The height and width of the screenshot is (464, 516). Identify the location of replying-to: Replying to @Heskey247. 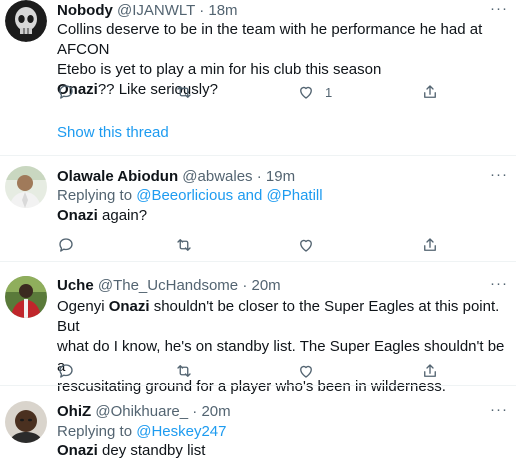
(142, 432).